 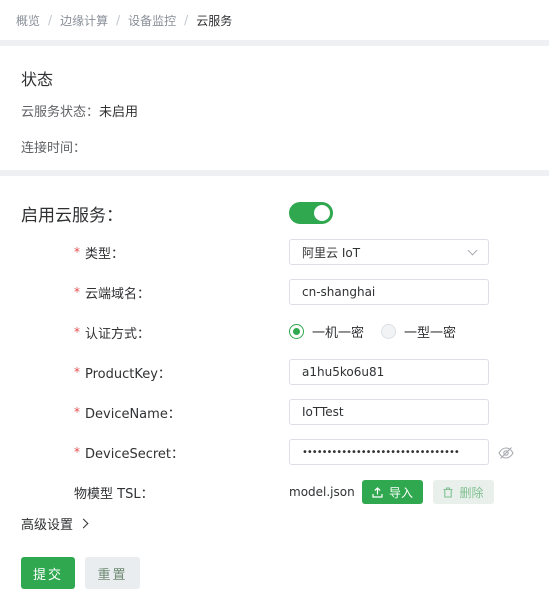 What do you see at coordinates (28, 20) in the screenshot?
I see `breadcrumb-item-overview: 概览` at bounding box center [28, 20].